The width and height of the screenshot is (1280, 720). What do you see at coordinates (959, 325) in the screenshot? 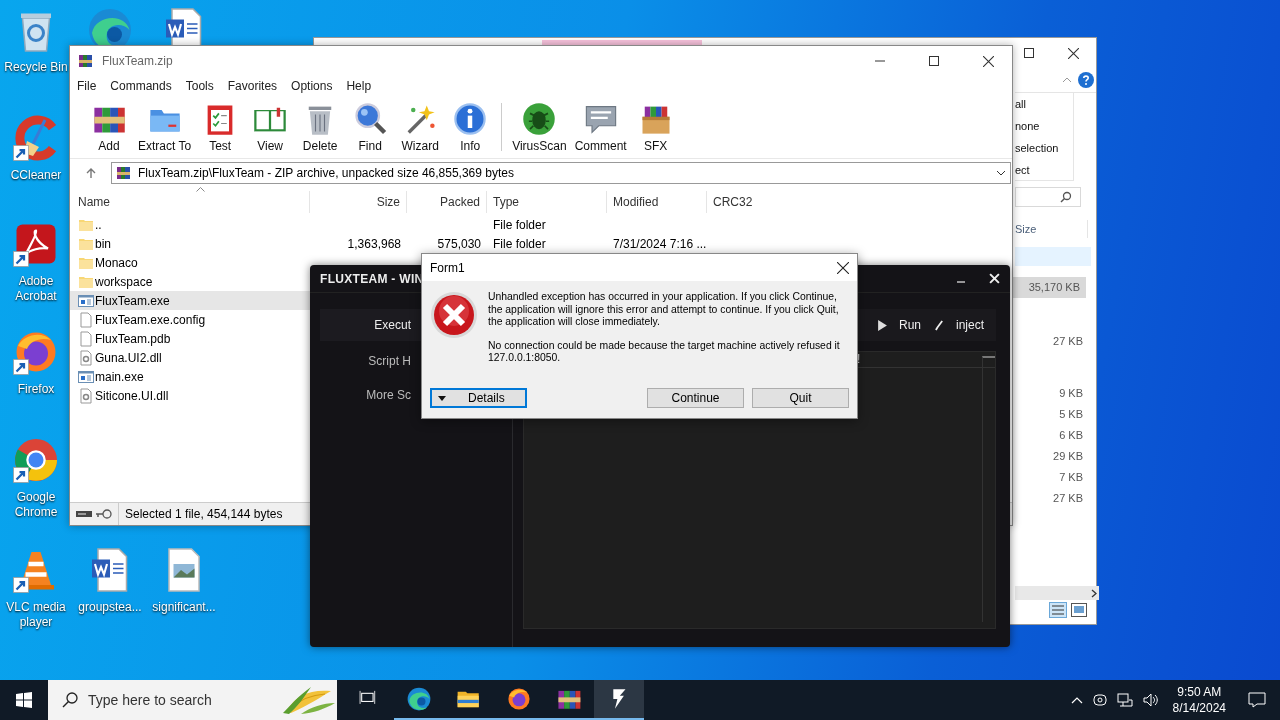
I see `toolbar-button: inject` at bounding box center [959, 325].